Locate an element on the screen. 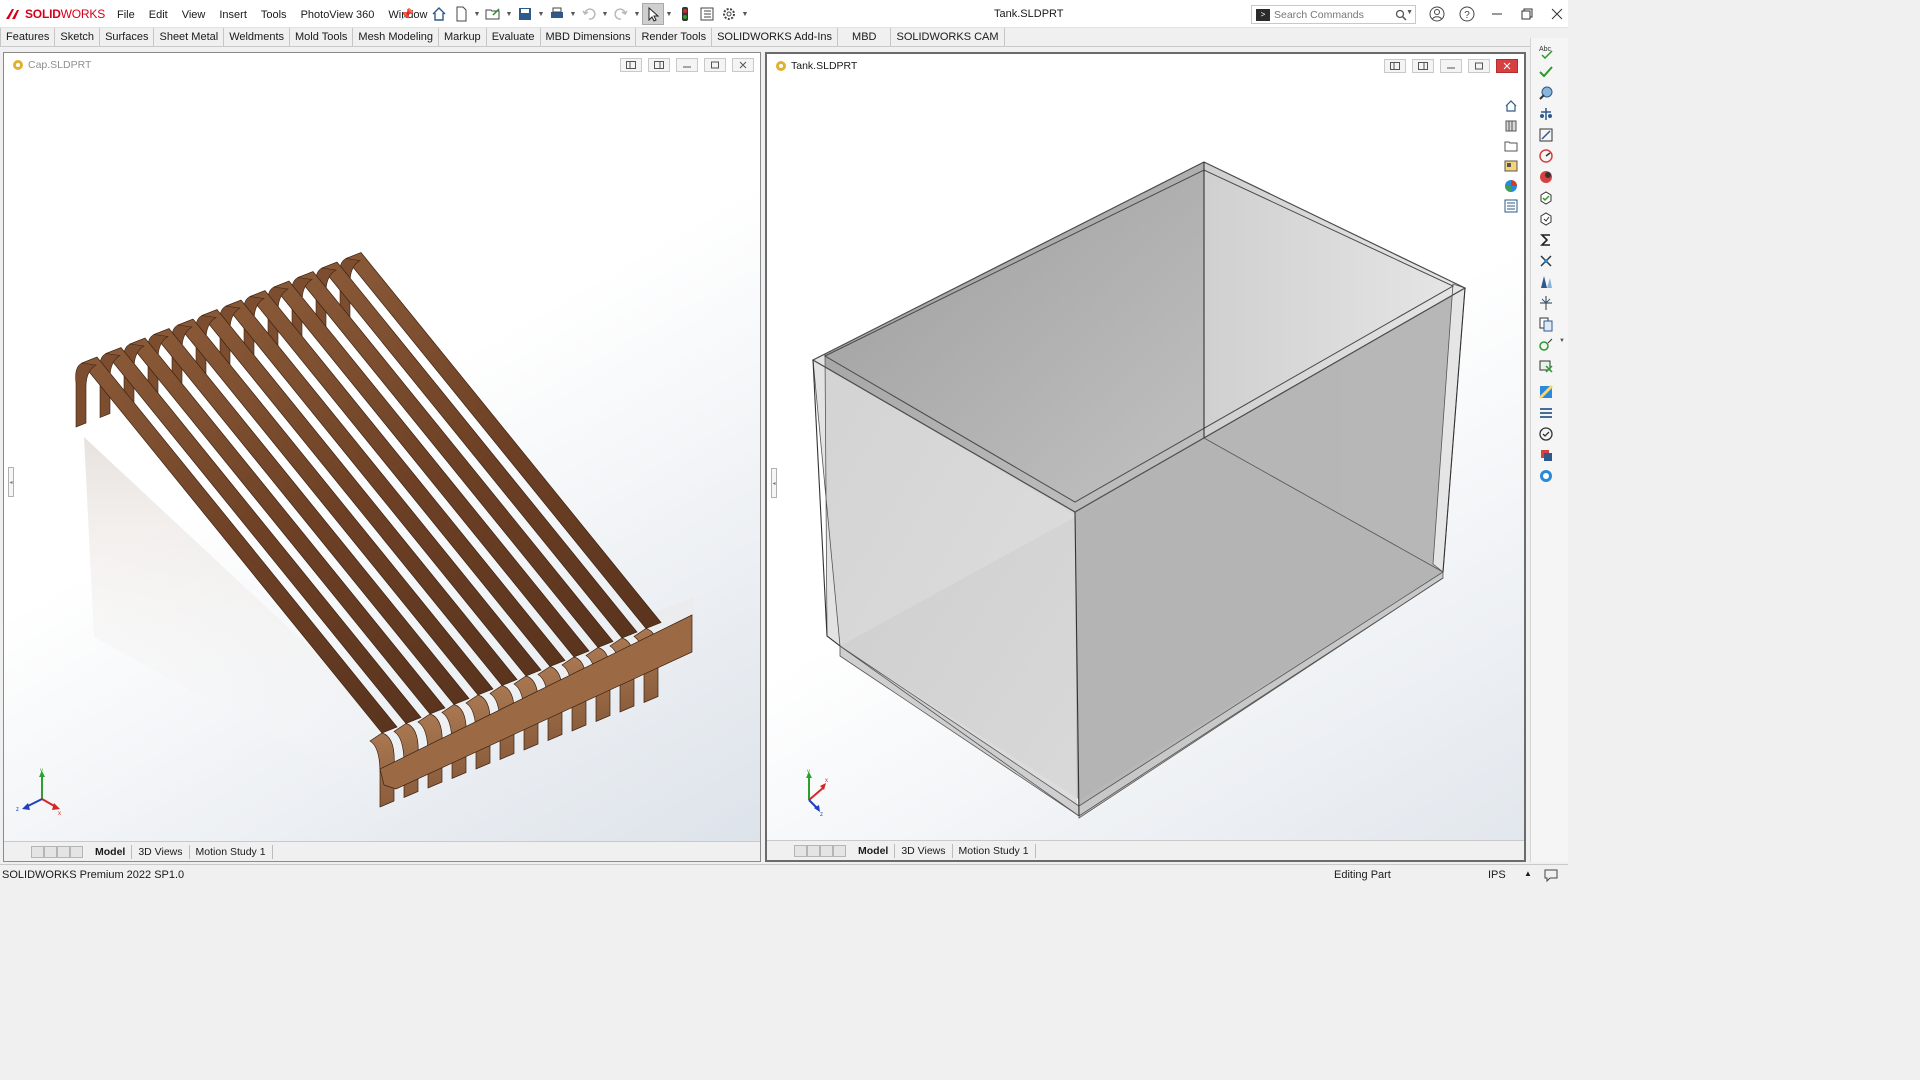 The height and width of the screenshot is (1080, 1920). solidworks-resources-icon is located at coordinates (1511, 106).